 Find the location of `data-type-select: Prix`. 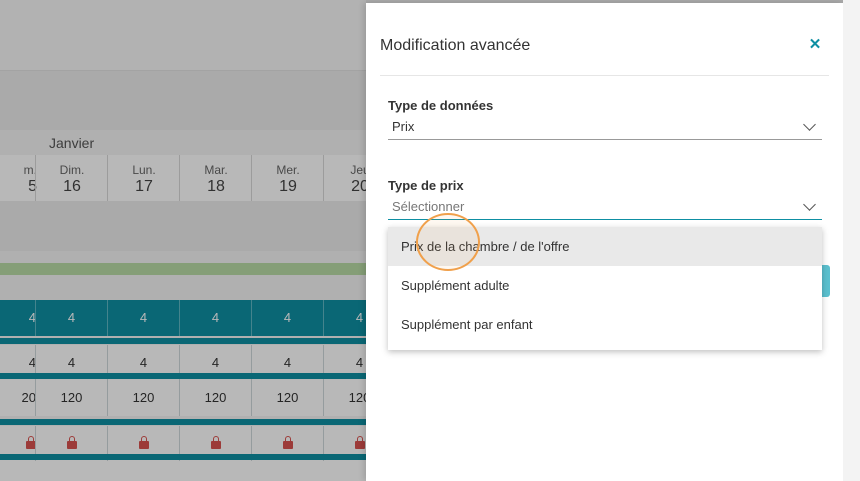

data-type-select: Prix is located at coordinates (605, 129).